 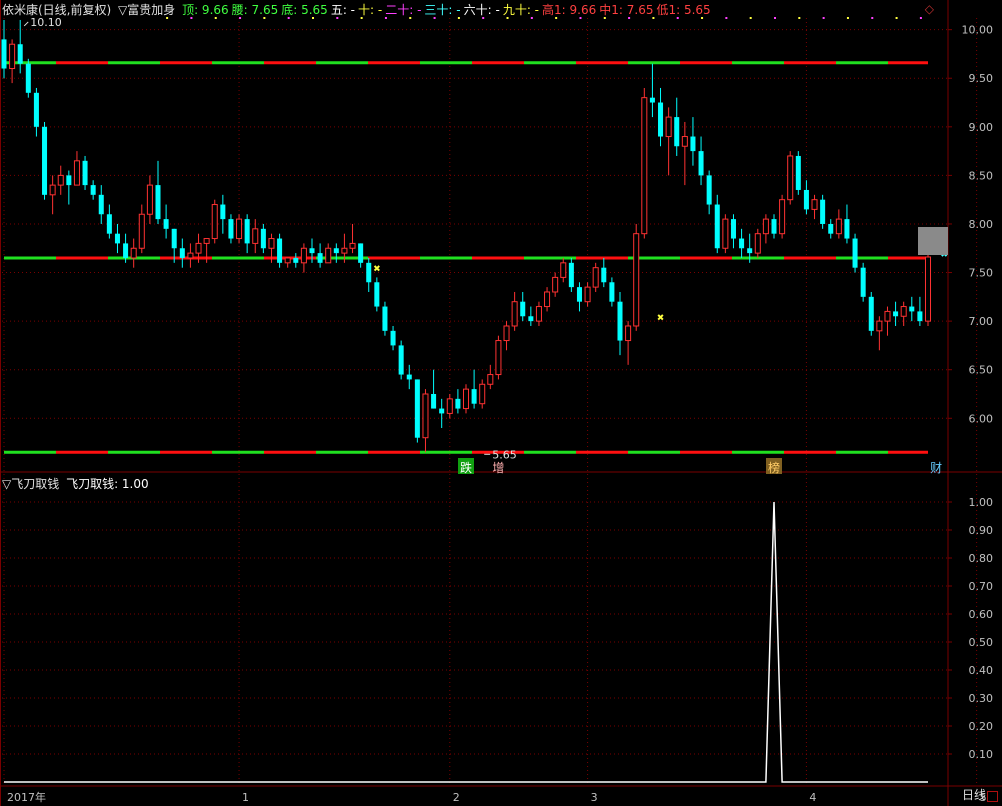 I want to click on indicator-value-item: 中1: 7.65, so click(x=626, y=10).